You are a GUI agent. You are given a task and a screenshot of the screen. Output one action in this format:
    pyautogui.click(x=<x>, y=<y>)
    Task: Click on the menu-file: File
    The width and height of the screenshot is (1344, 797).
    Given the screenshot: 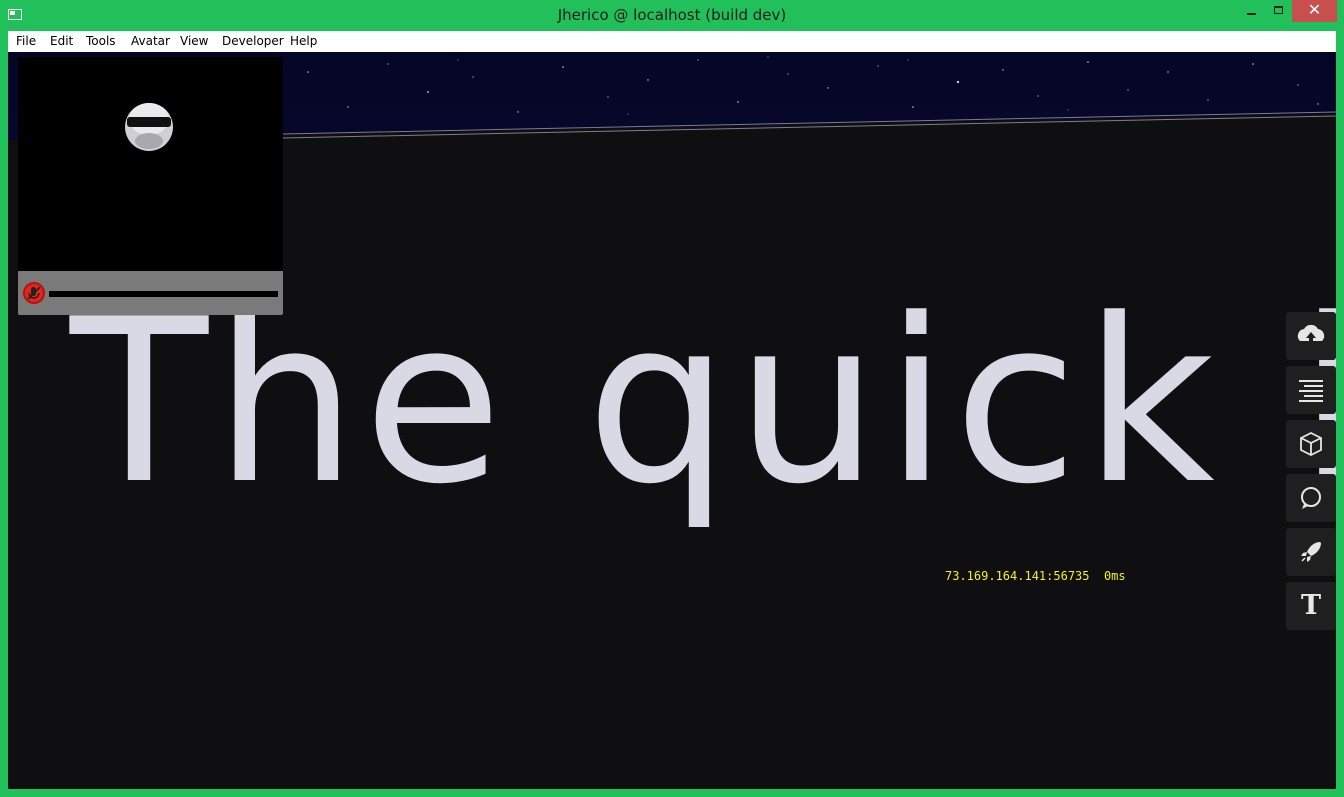 What is the action you would take?
    pyautogui.click(x=26, y=41)
    